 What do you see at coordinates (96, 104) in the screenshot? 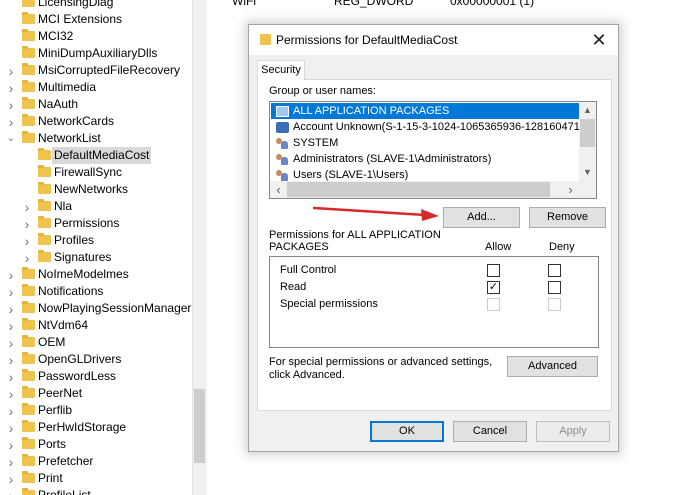
I see `tree-item: › NaAuth` at bounding box center [96, 104].